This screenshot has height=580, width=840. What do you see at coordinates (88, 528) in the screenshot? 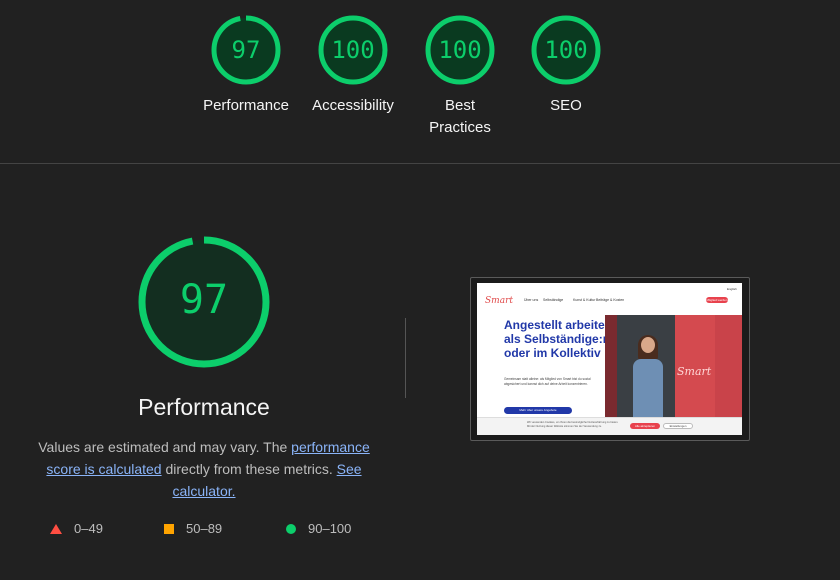
I see `legend-range: 0–49` at bounding box center [88, 528].